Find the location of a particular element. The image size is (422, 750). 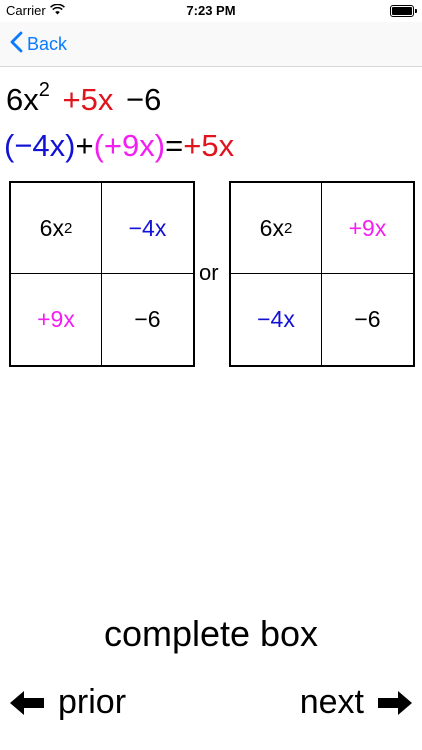

battery-icon is located at coordinates (403, 11).